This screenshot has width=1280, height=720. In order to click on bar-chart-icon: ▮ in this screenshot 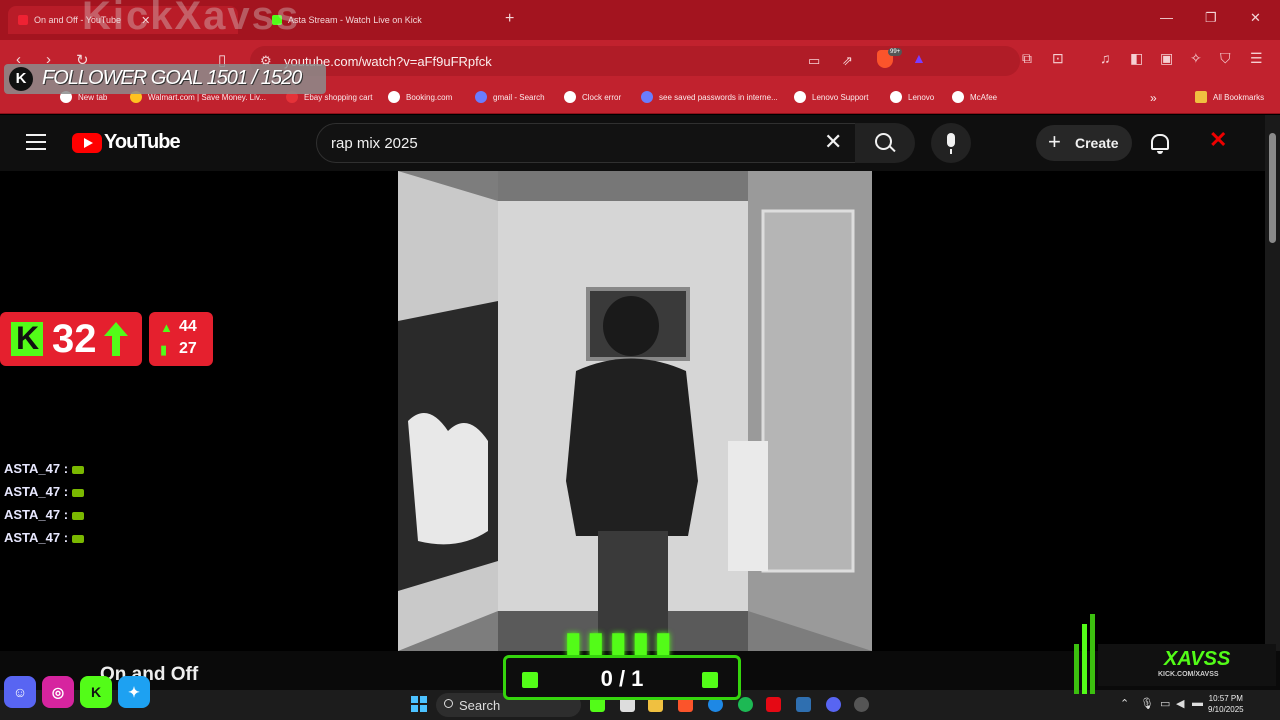, I will do `click(164, 349)`.